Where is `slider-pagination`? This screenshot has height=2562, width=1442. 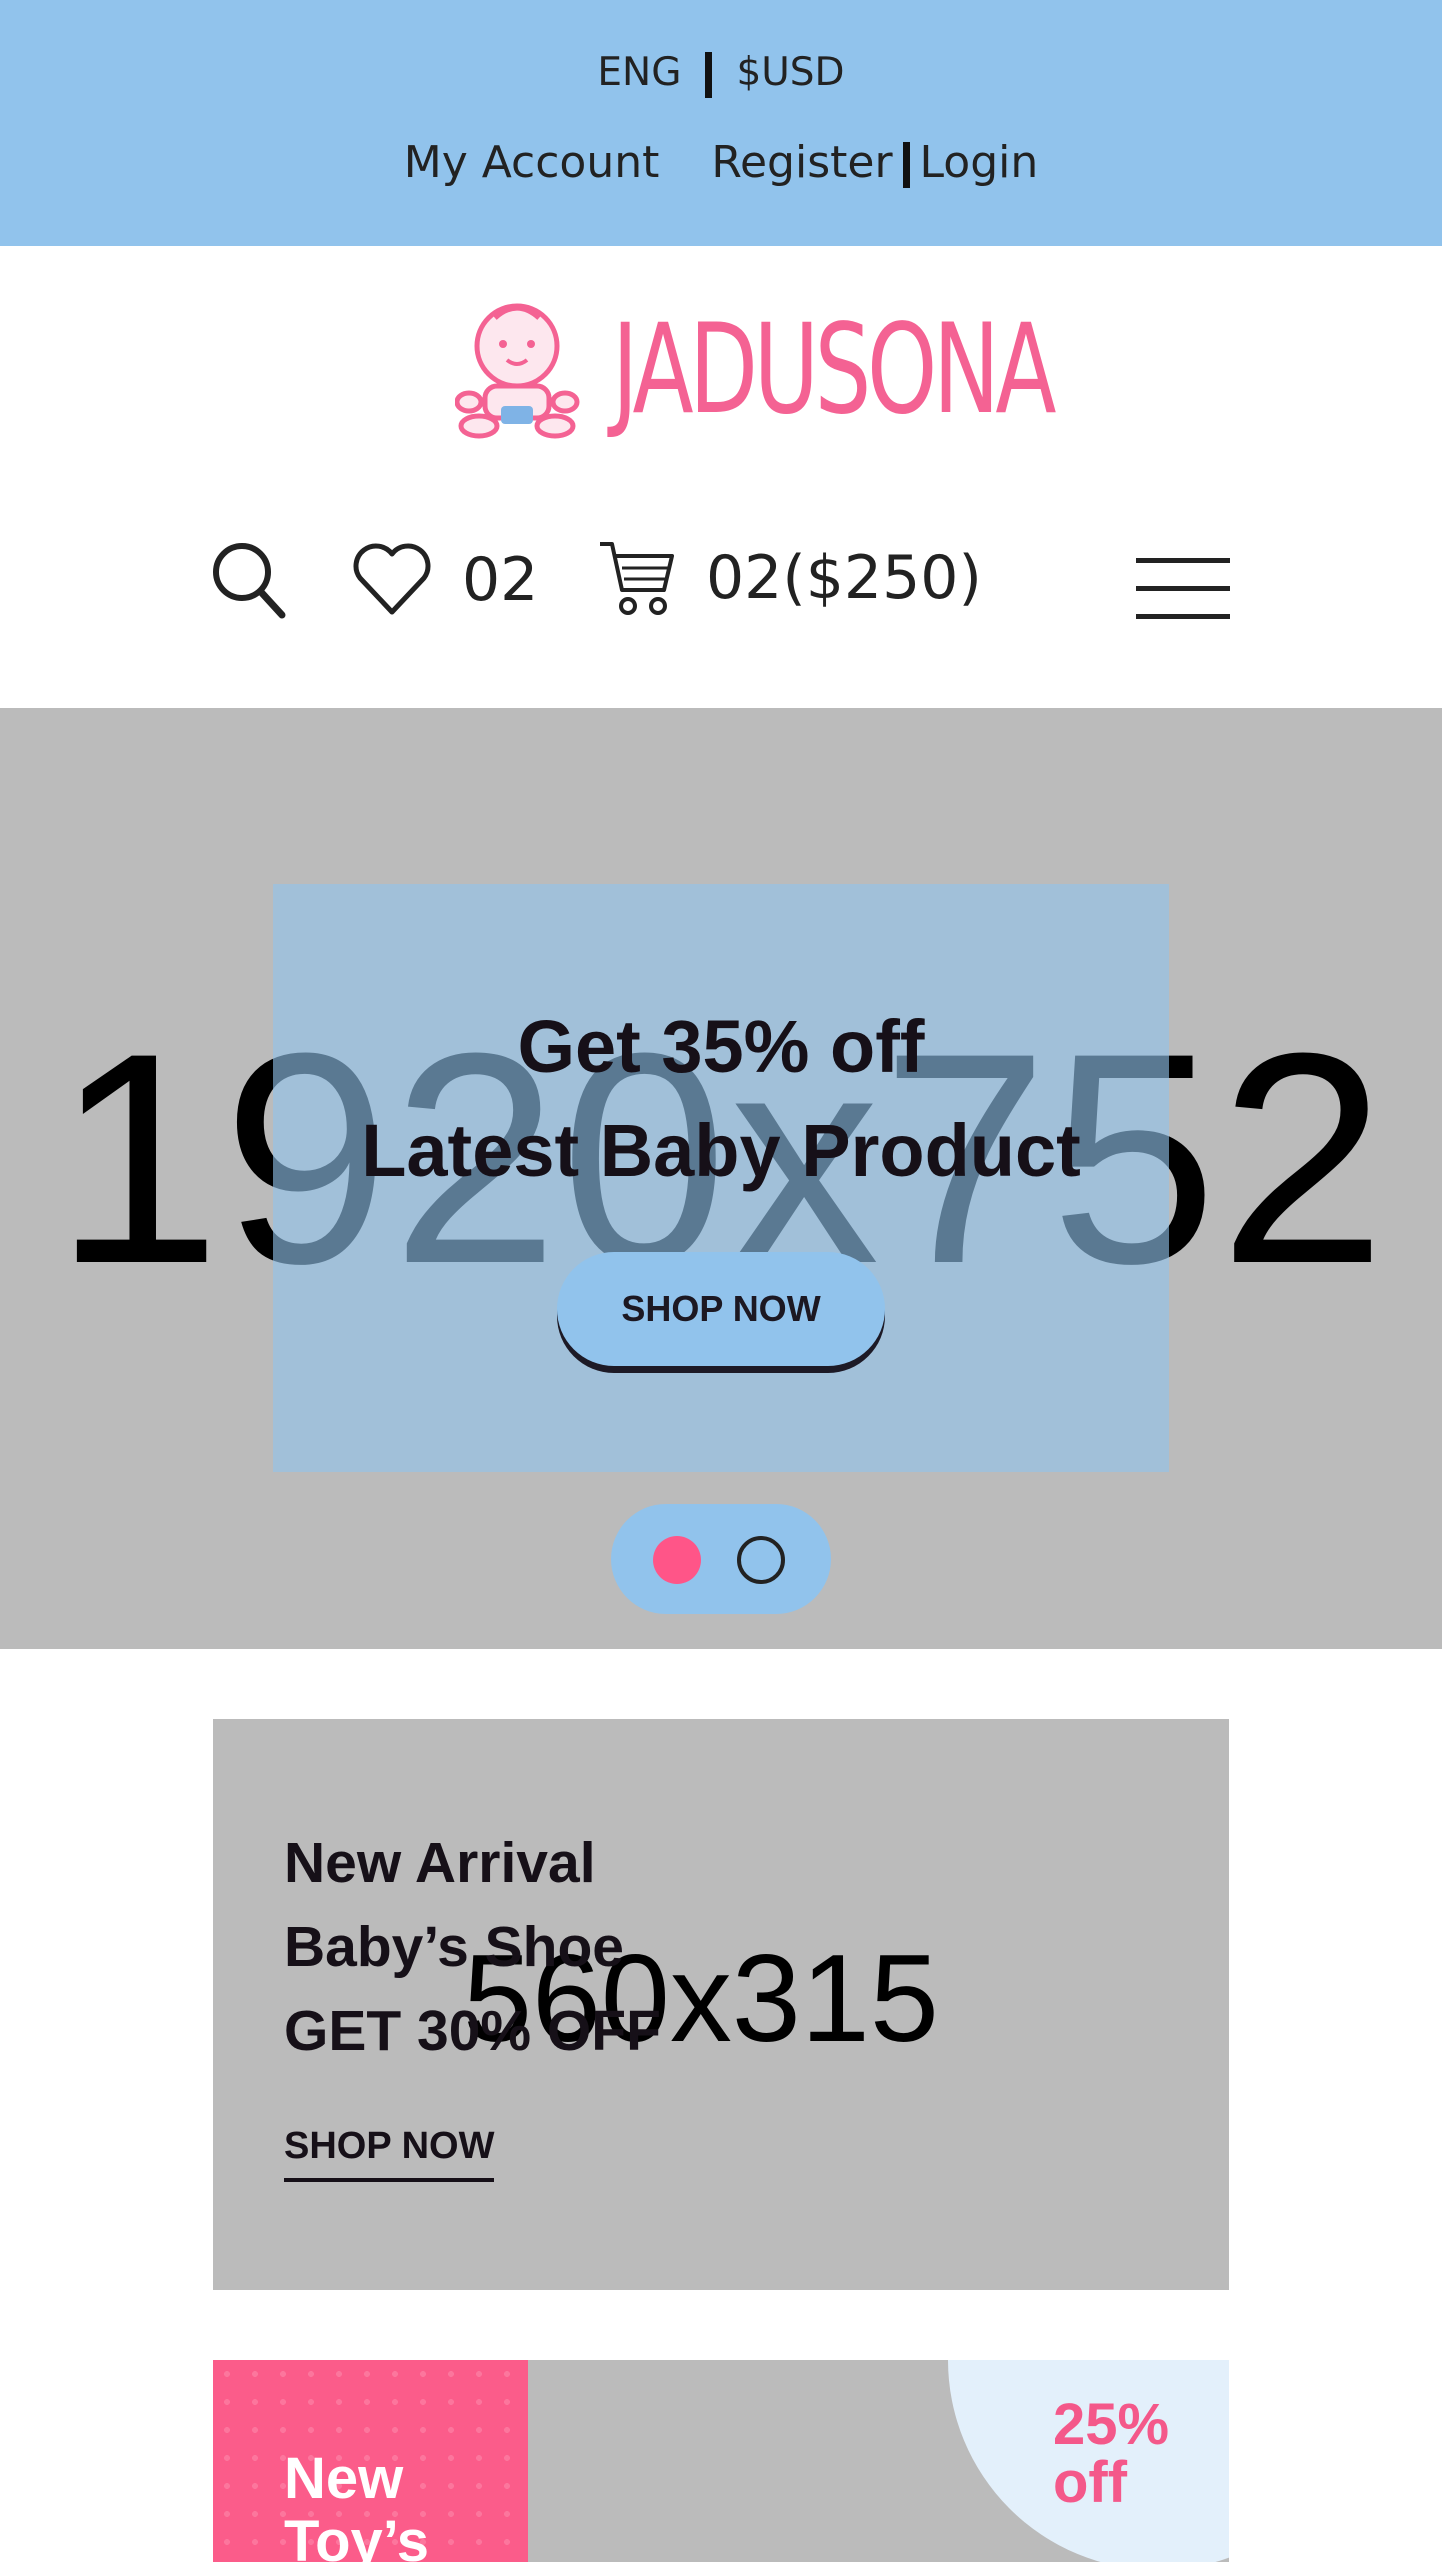
slider-pagination is located at coordinates (721, 1559).